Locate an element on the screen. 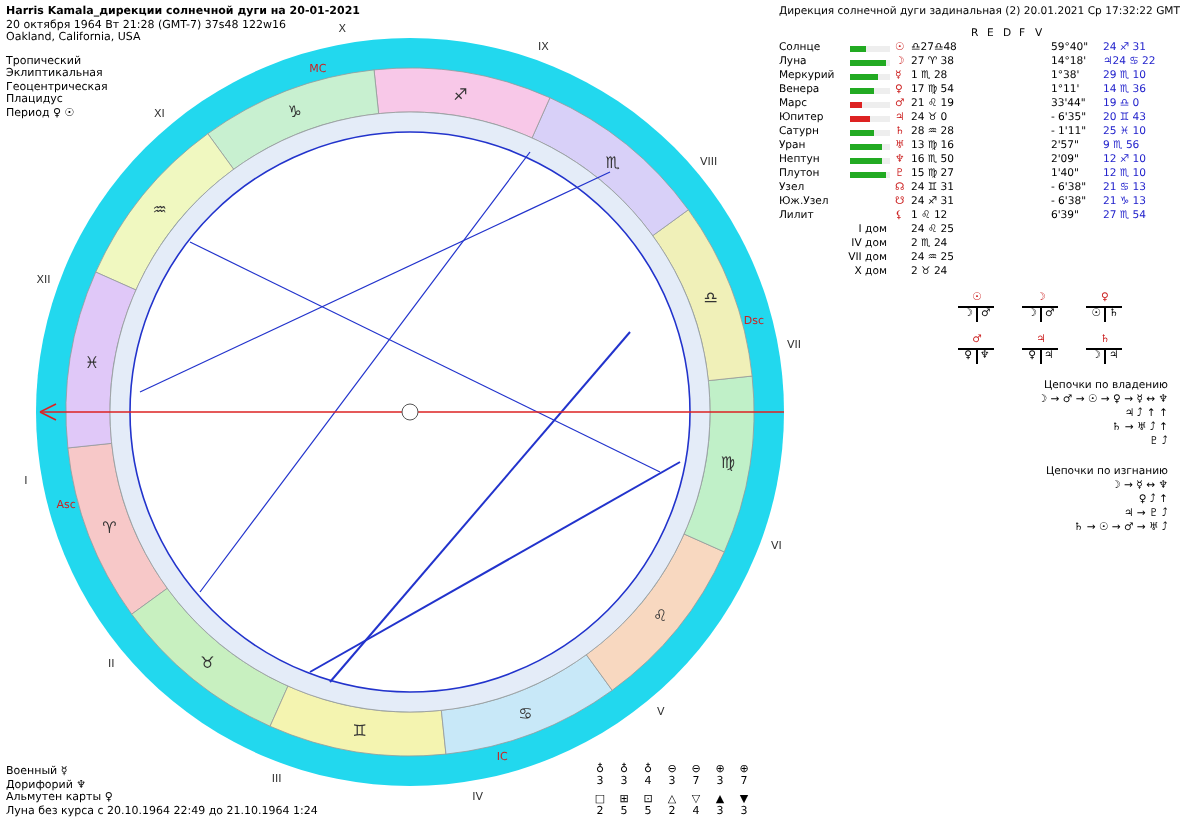 The width and height of the screenshot is (1188, 826). zodiac-sign: ♐ is located at coordinates (460, 94).